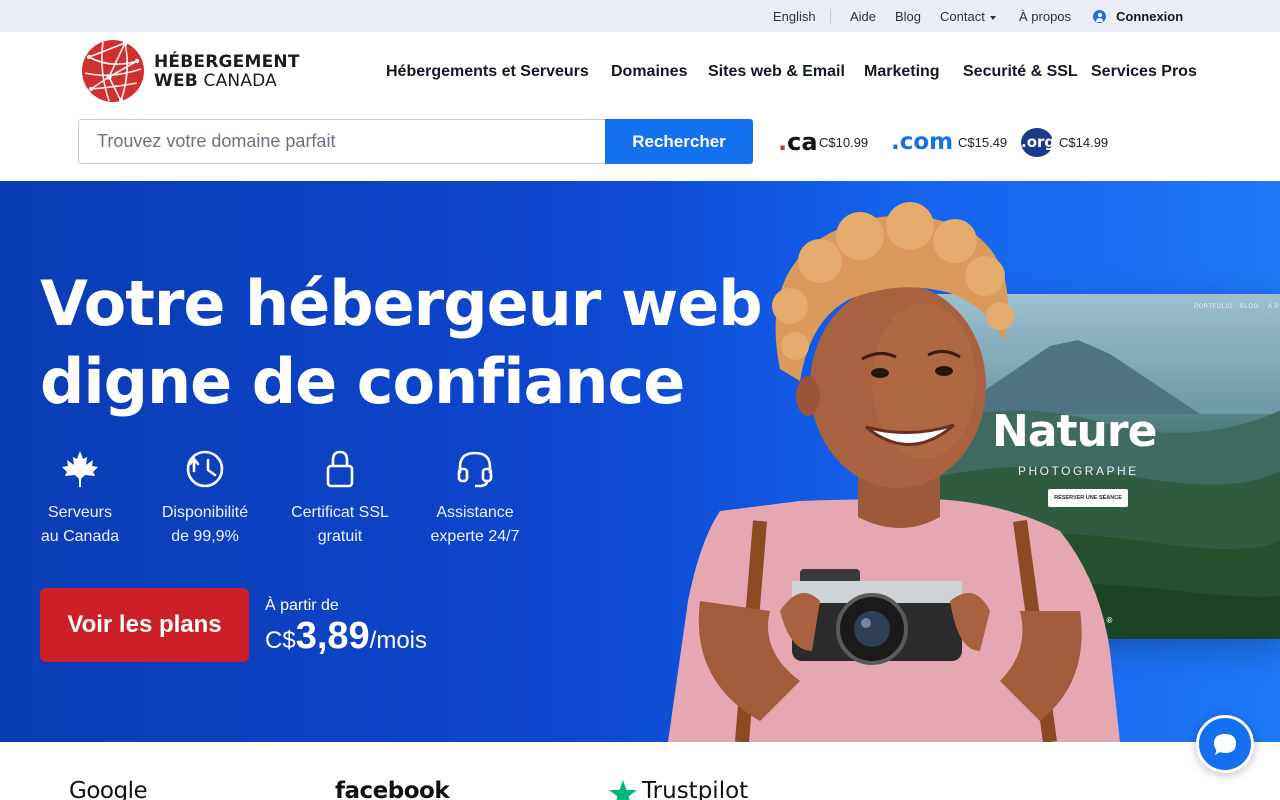  What do you see at coordinates (908, 16) in the screenshot?
I see `blog-link: Blog` at bounding box center [908, 16].